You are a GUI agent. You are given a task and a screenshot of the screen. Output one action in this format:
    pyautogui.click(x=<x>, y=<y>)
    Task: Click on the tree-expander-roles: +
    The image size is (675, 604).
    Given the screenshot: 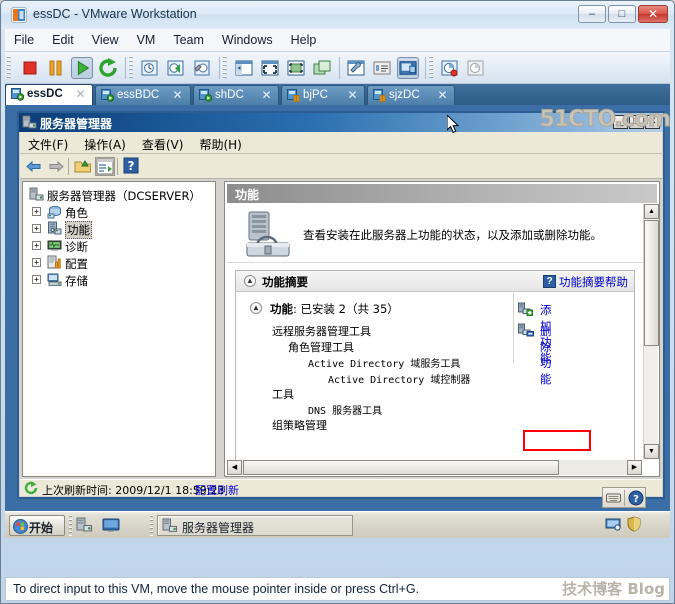 What is the action you would take?
    pyautogui.click(x=36, y=211)
    